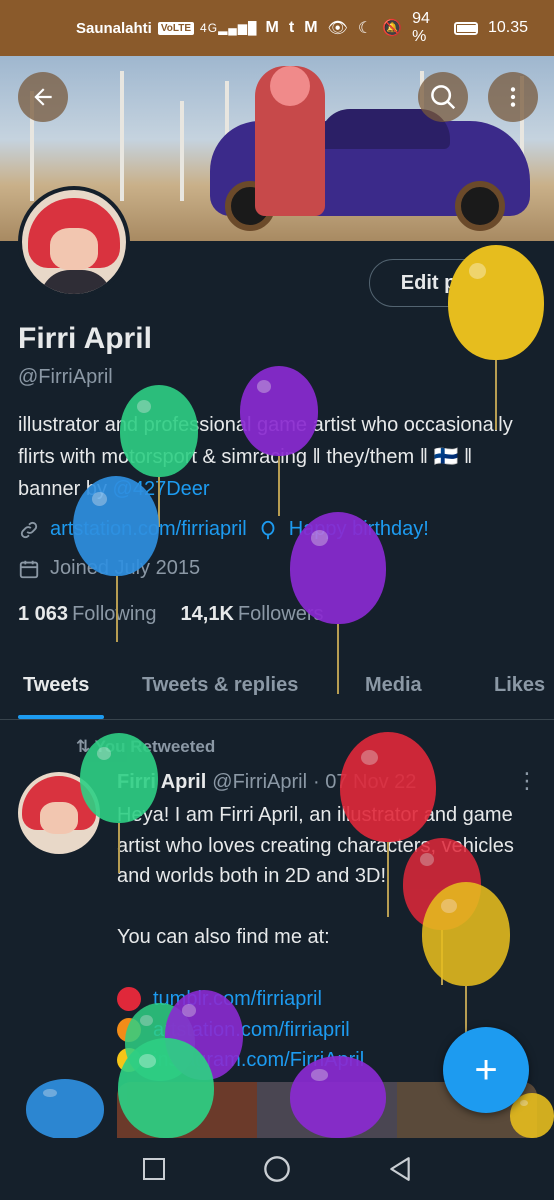 The image size is (554, 1200). I want to click on home-button, so click(277, 1169).